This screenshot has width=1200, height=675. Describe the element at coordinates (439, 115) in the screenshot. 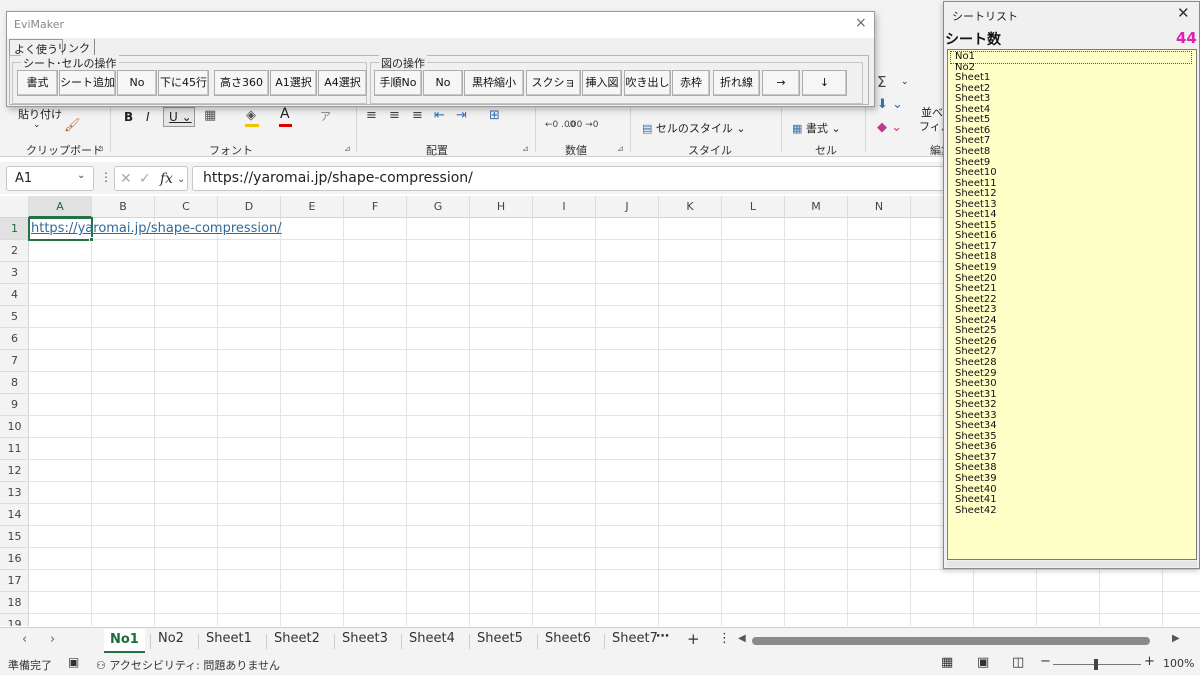

I see `decrease-indent-icon: ⇤` at that location.